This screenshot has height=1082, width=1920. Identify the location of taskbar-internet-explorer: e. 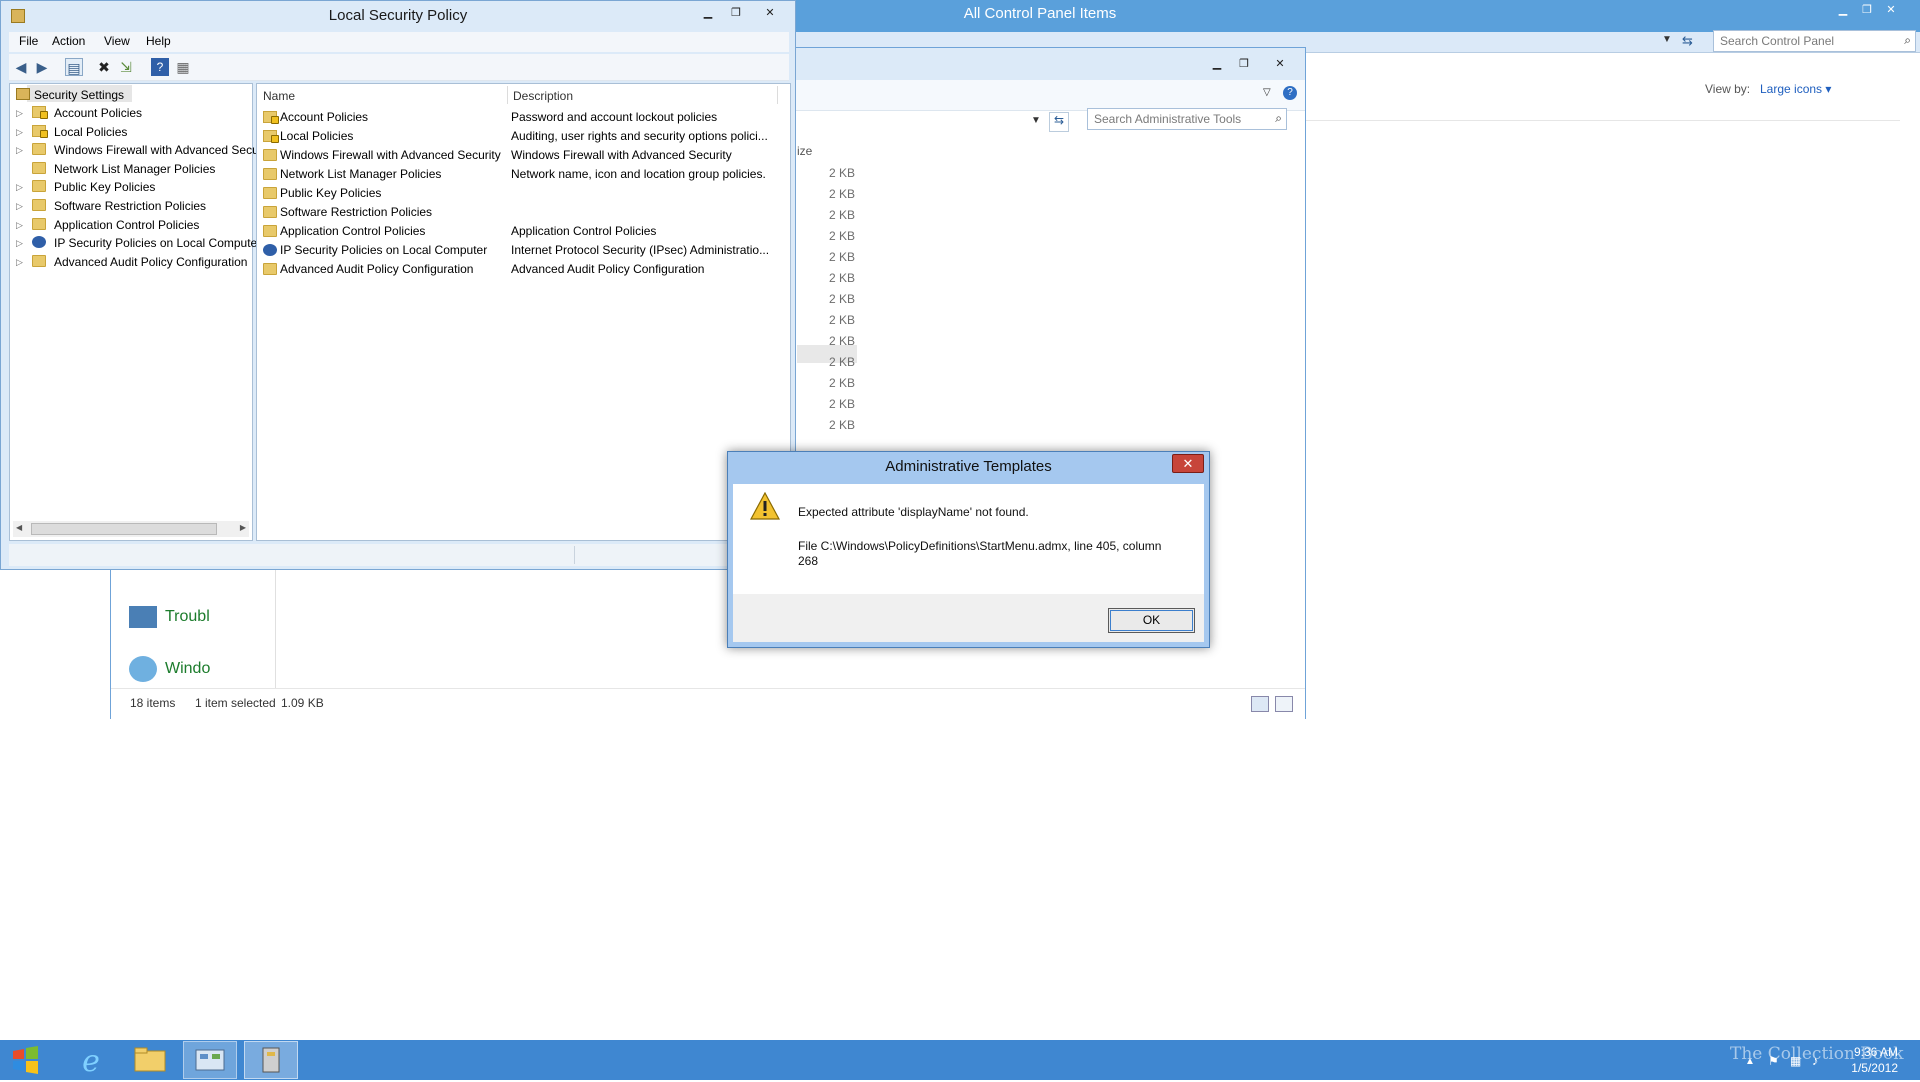
(91, 1060).